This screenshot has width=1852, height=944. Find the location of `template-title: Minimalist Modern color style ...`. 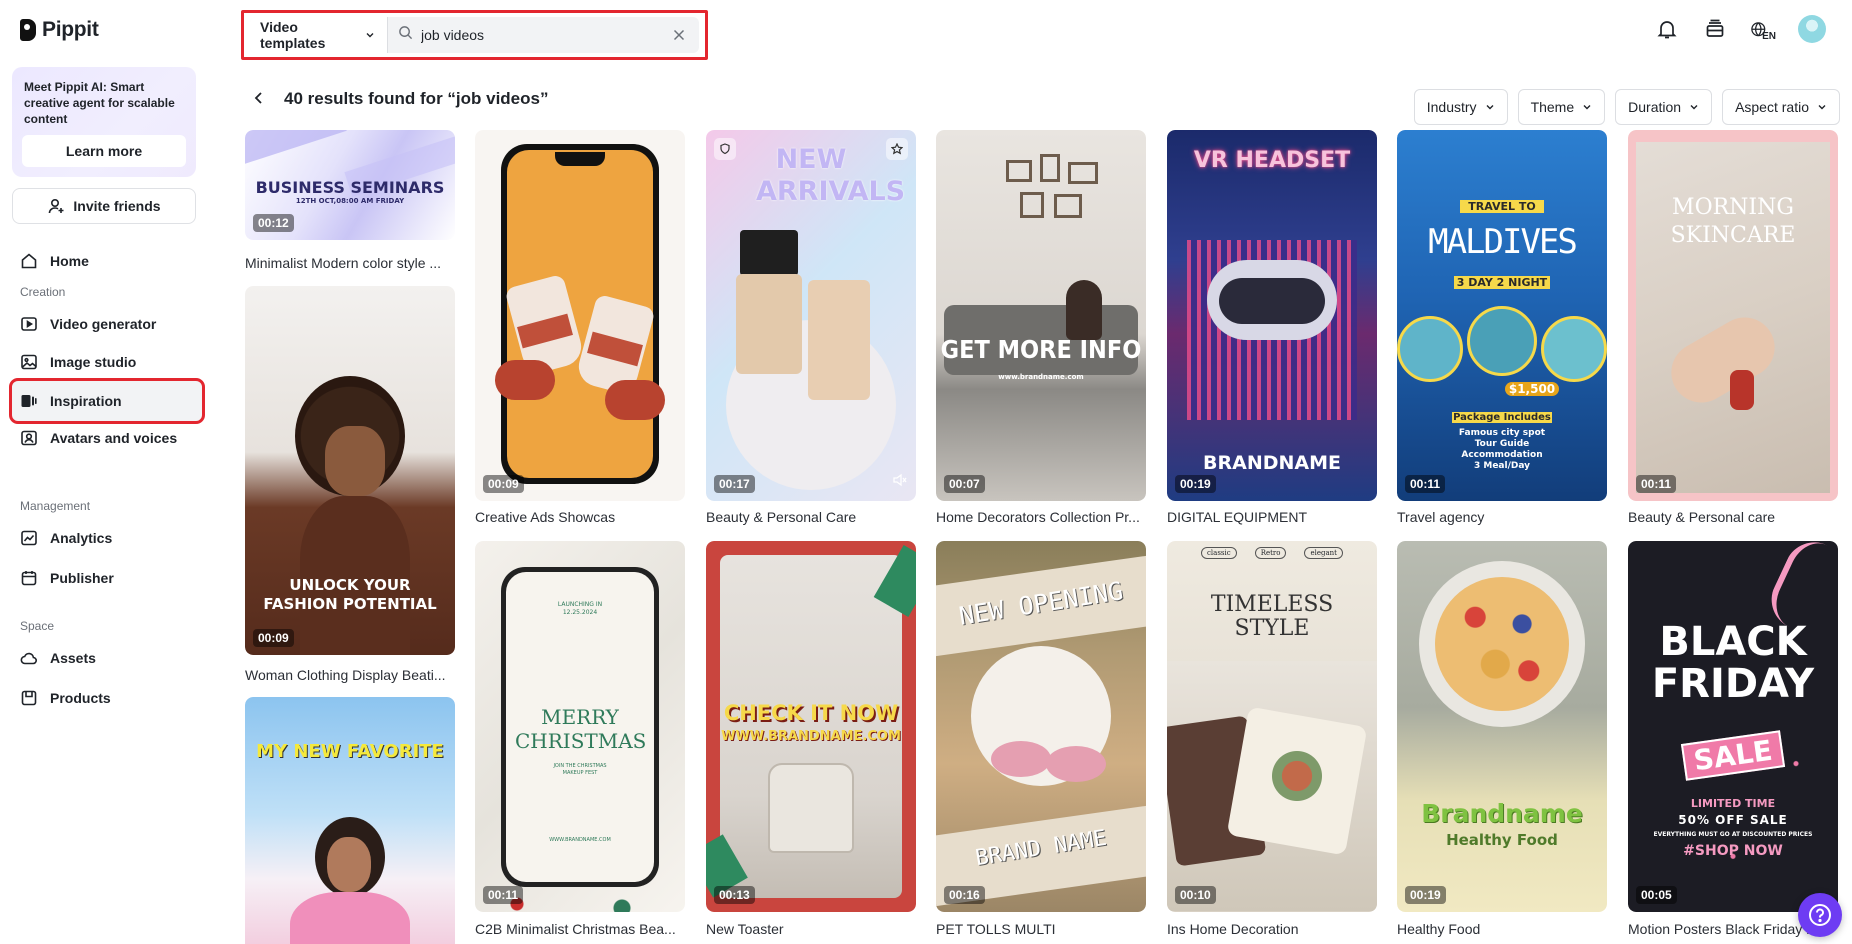

template-title: Minimalist Modern color style ... is located at coordinates (350, 263).